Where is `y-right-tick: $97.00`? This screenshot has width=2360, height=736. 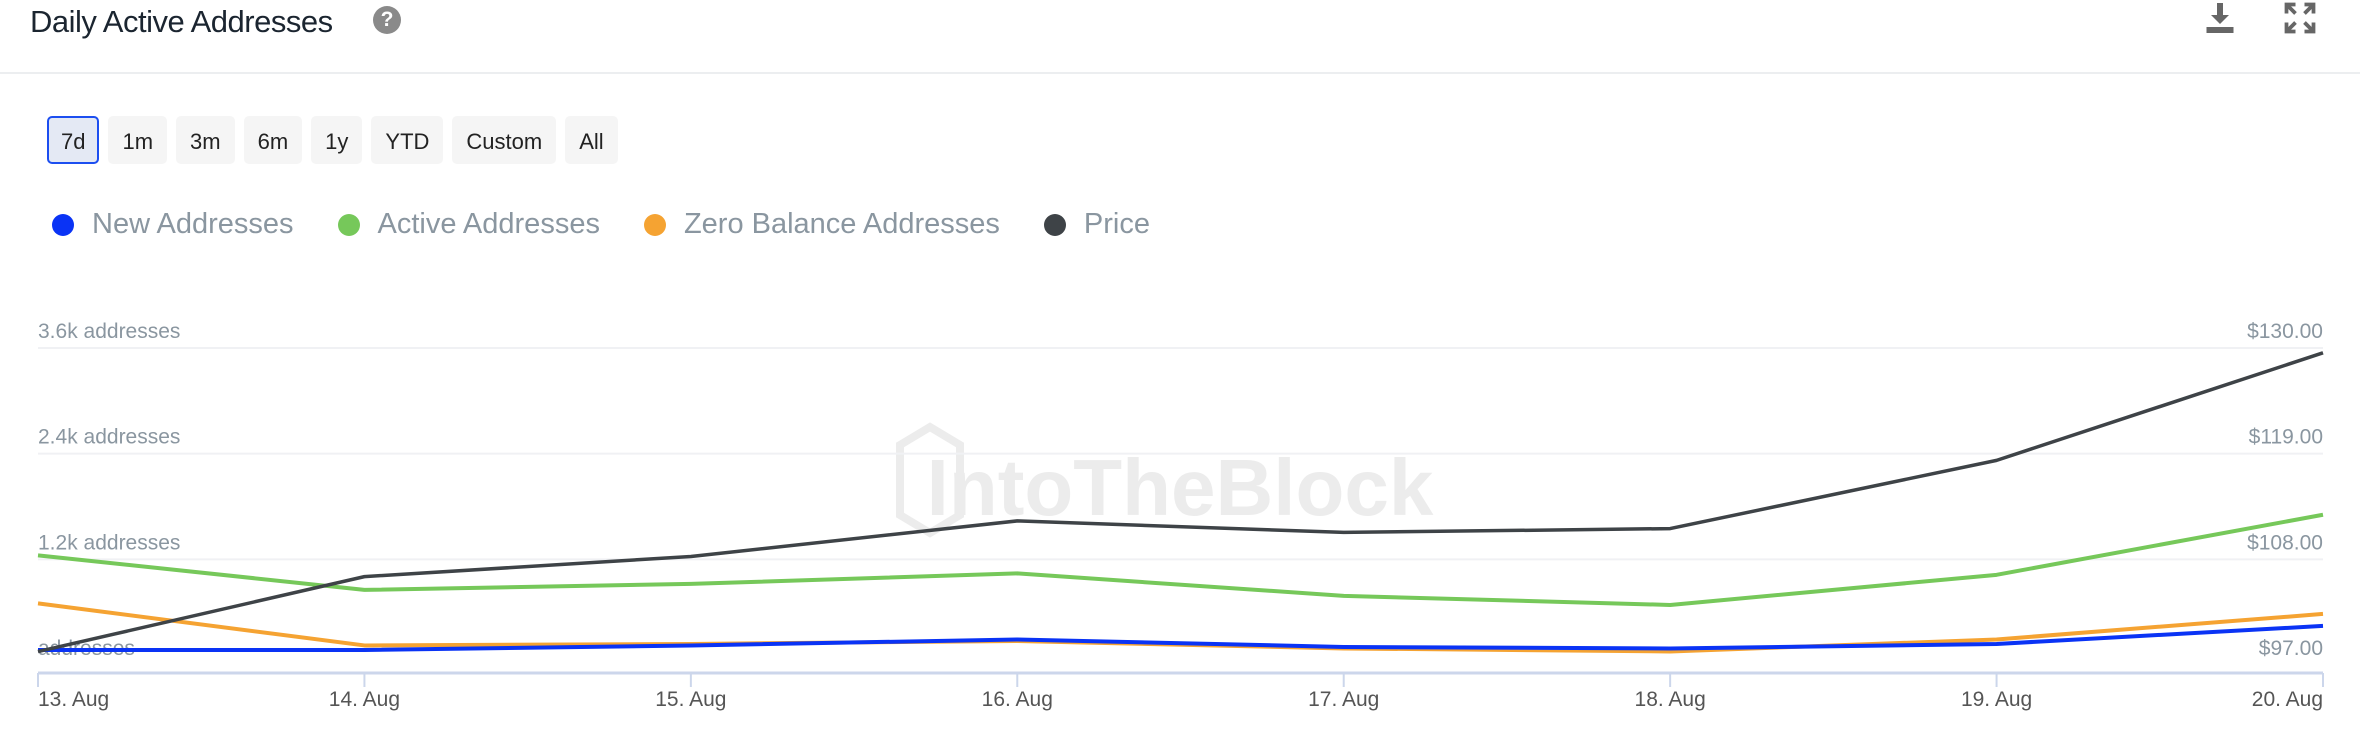 y-right-tick: $97.00 is located at coordinates (2291, 648).